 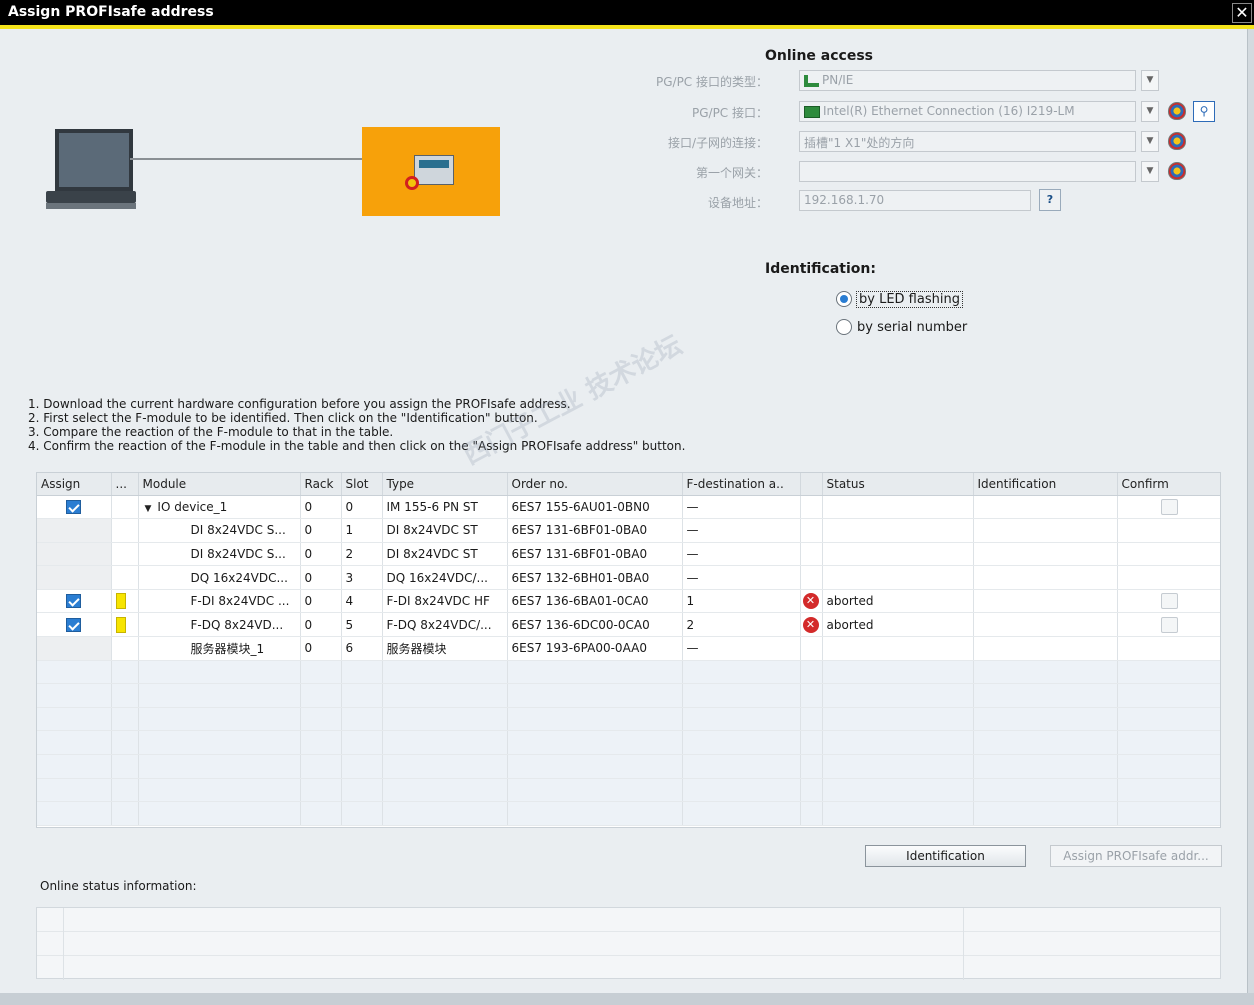 I want to click on status-cell, so click(x=898, y=507).